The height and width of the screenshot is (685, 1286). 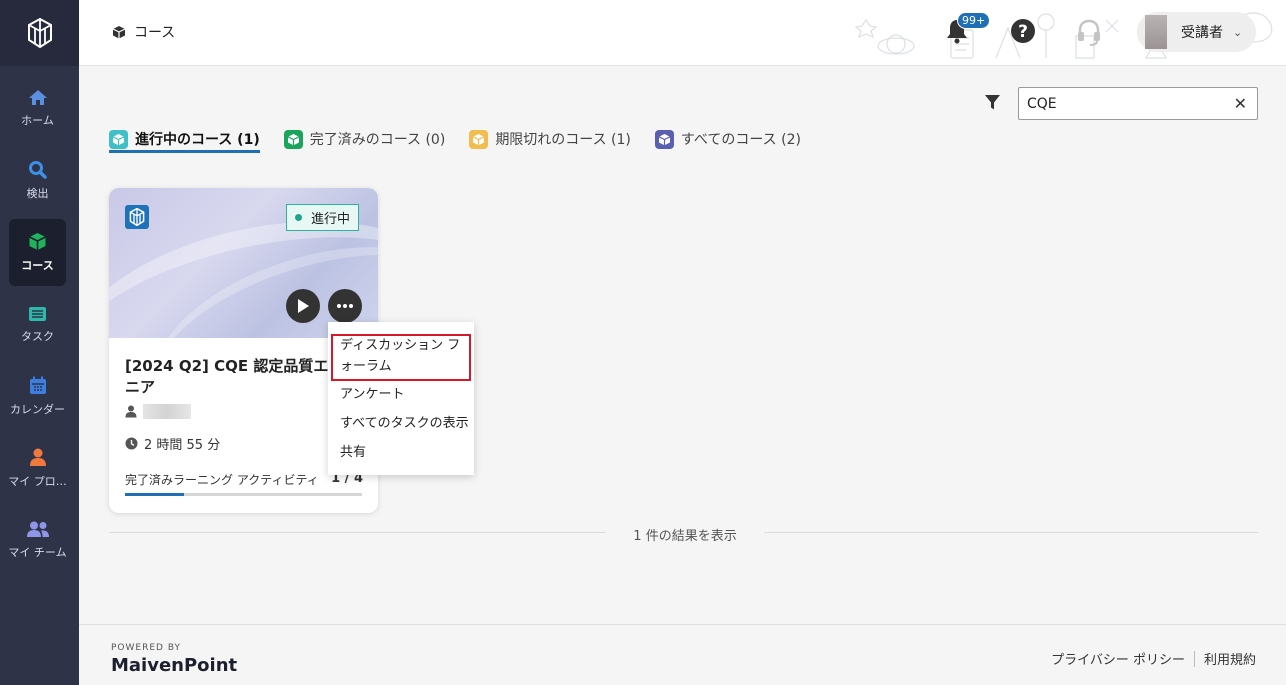 What do you see at coordinates (155, 33) in the screenshot?
I see `breadcrumb-label: コース` at bounding box center [155, 33].